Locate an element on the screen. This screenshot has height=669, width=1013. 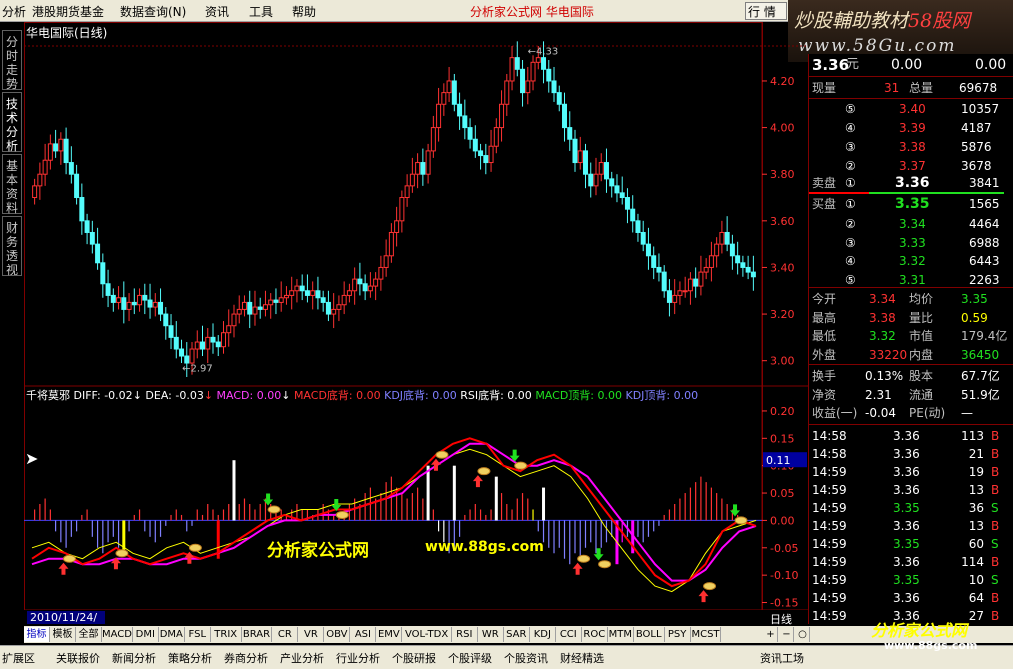
menu-item-data-query: 数据查询(N) is located at coordinates (153, 11).